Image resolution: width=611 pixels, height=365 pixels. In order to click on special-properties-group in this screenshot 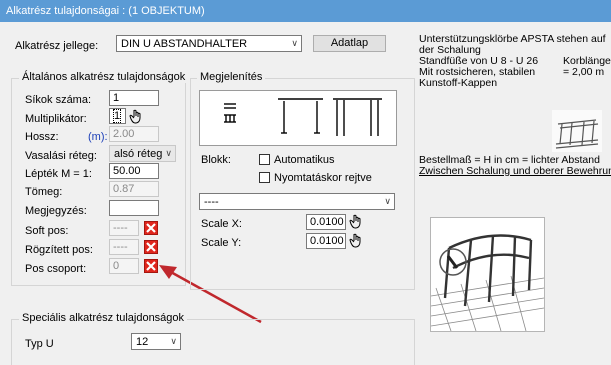, I will do `click(213, 342)`.